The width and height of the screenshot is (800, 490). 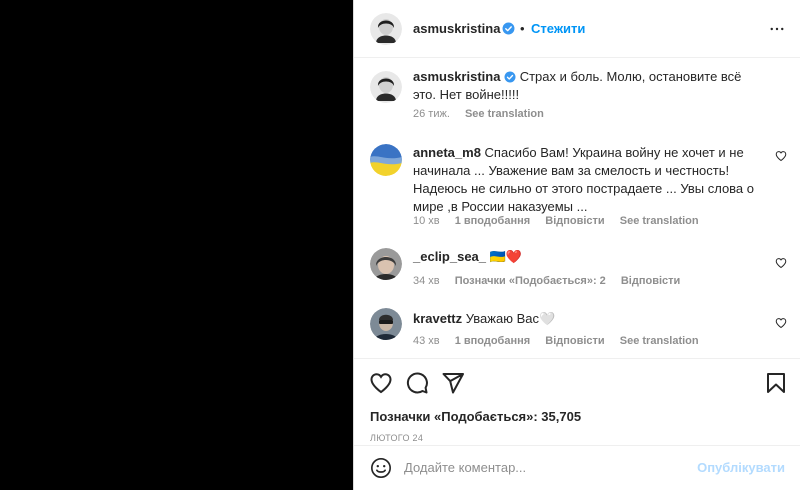 What do you see at coordinates (506, 256) in the screenshot?
I see `comment-body: 🇺🇦❤️` at bounding box center [506, 256].